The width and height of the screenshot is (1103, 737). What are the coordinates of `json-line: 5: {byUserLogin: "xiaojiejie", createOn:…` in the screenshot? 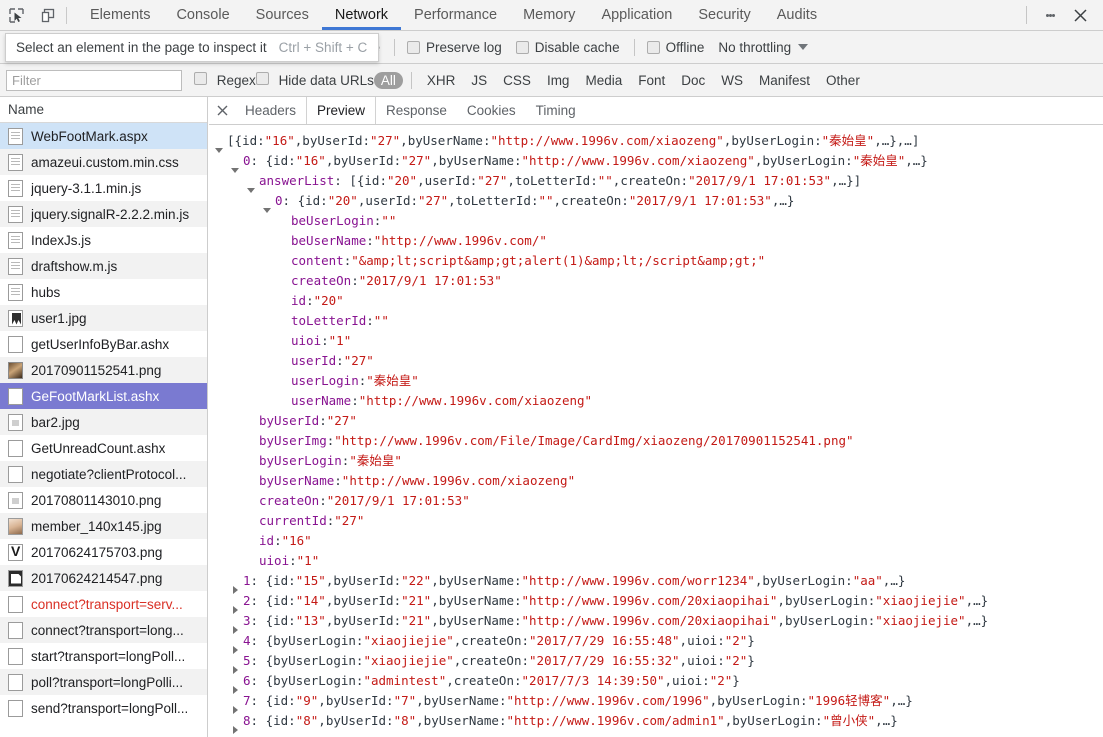 It's located at (656, 662).